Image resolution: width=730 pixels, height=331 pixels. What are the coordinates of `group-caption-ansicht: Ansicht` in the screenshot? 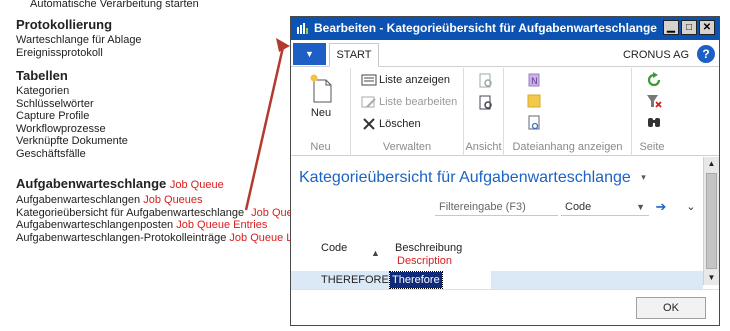 It's located at (483, 147).